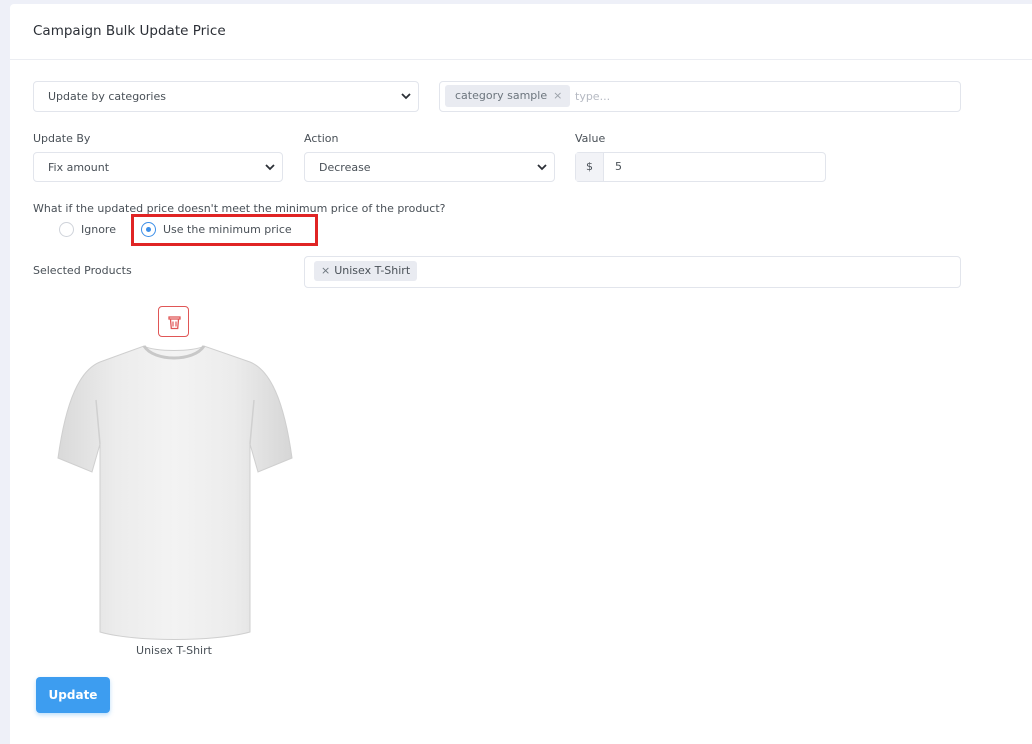 This screenshot has height=744, width=1032. I want to click on radio-ignore-button, so click(66, 229).